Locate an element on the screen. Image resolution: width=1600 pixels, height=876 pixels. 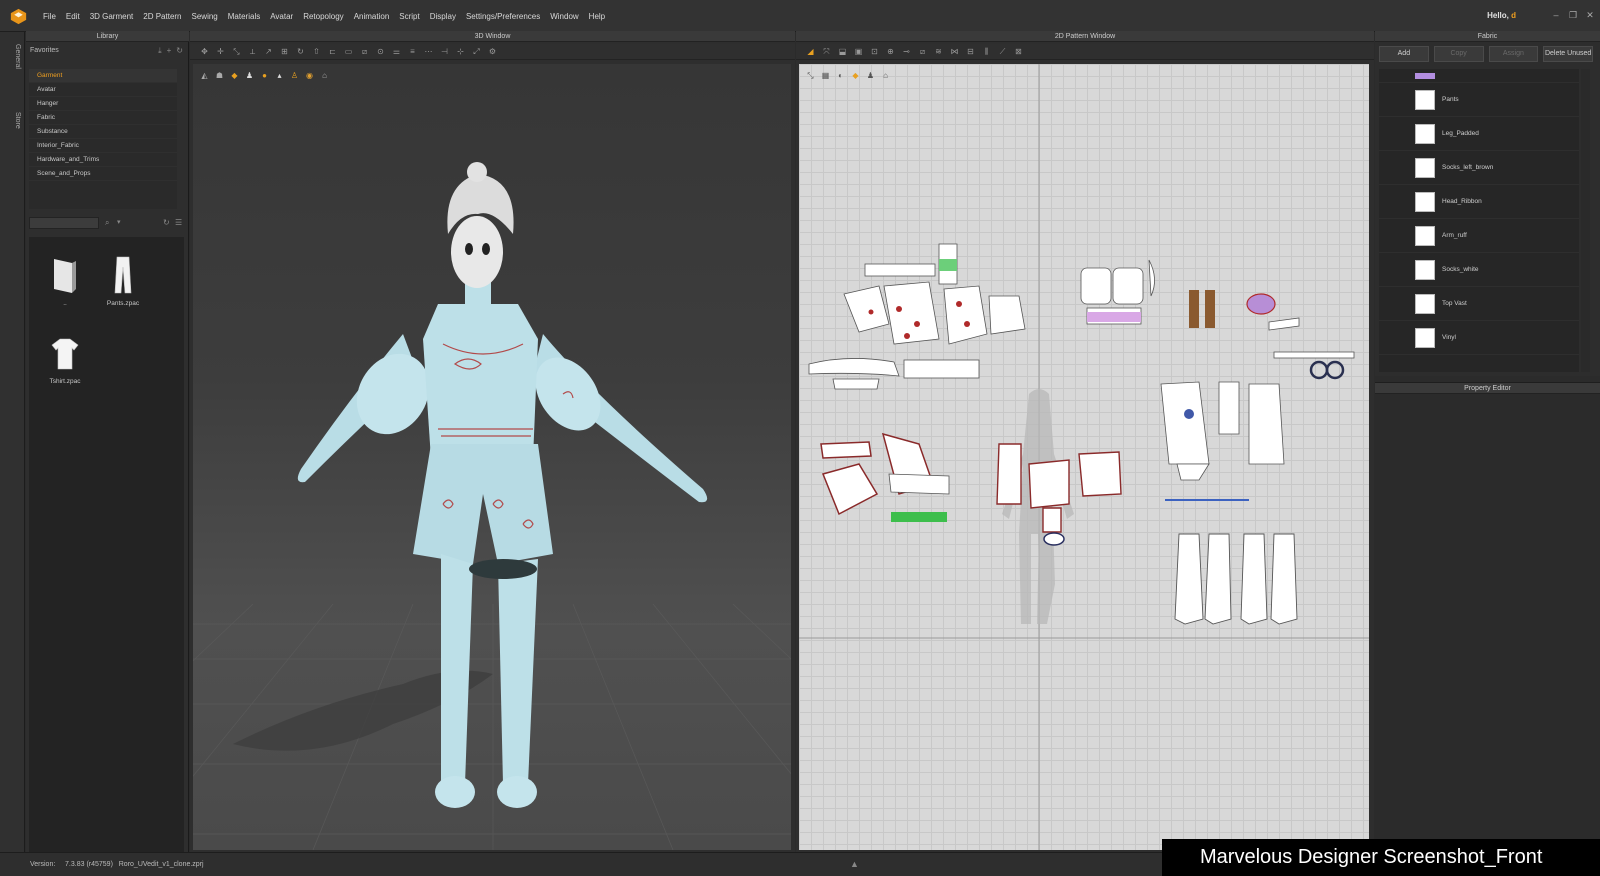
file-item-pants: Pants.zpac is located at coordinates (123, 281).